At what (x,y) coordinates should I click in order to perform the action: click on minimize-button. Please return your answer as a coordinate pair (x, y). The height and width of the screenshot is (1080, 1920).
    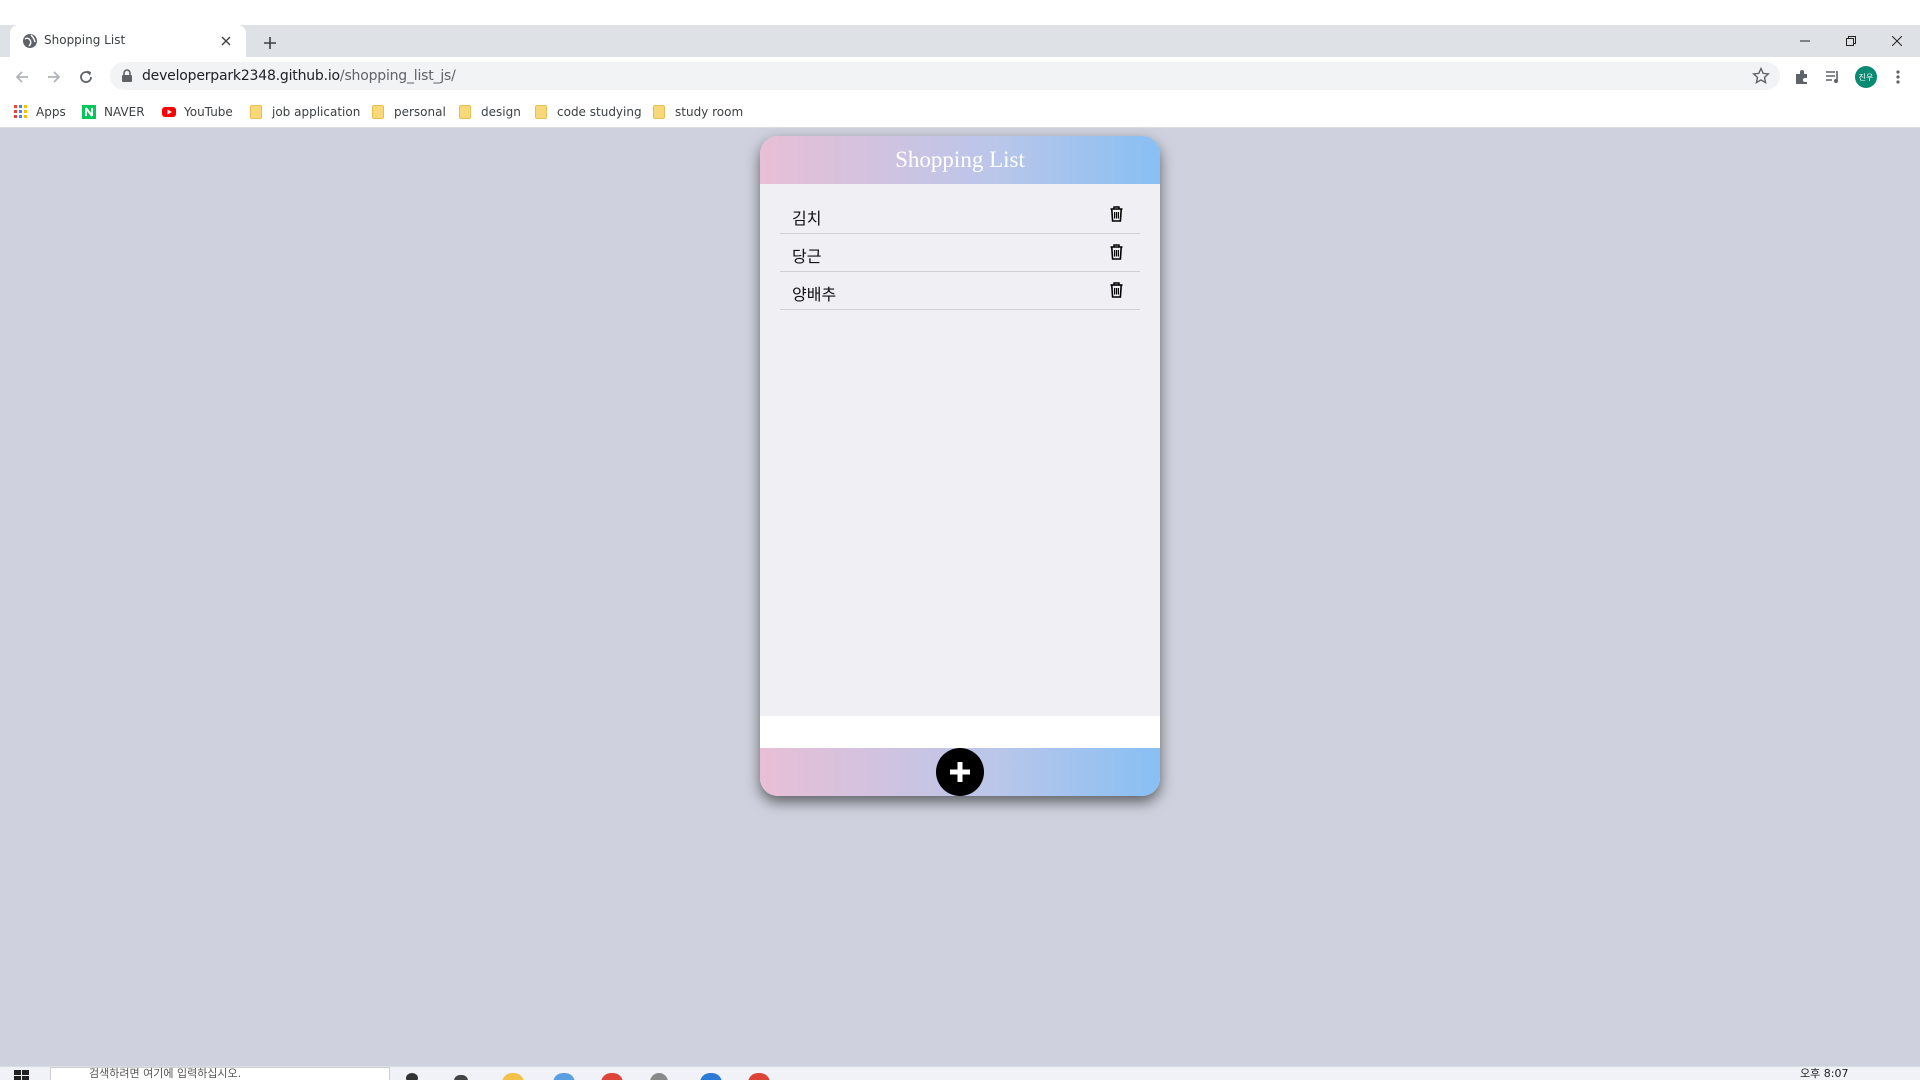
    Looking at the image, I should click on (1805, 41).